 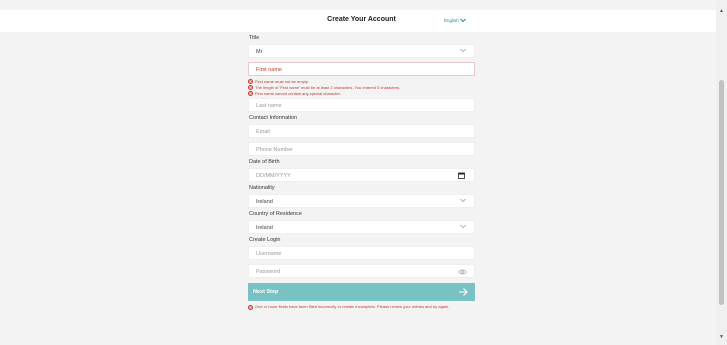 I want to click on form-header: Create Your Account English, so click(x=358, y=21).